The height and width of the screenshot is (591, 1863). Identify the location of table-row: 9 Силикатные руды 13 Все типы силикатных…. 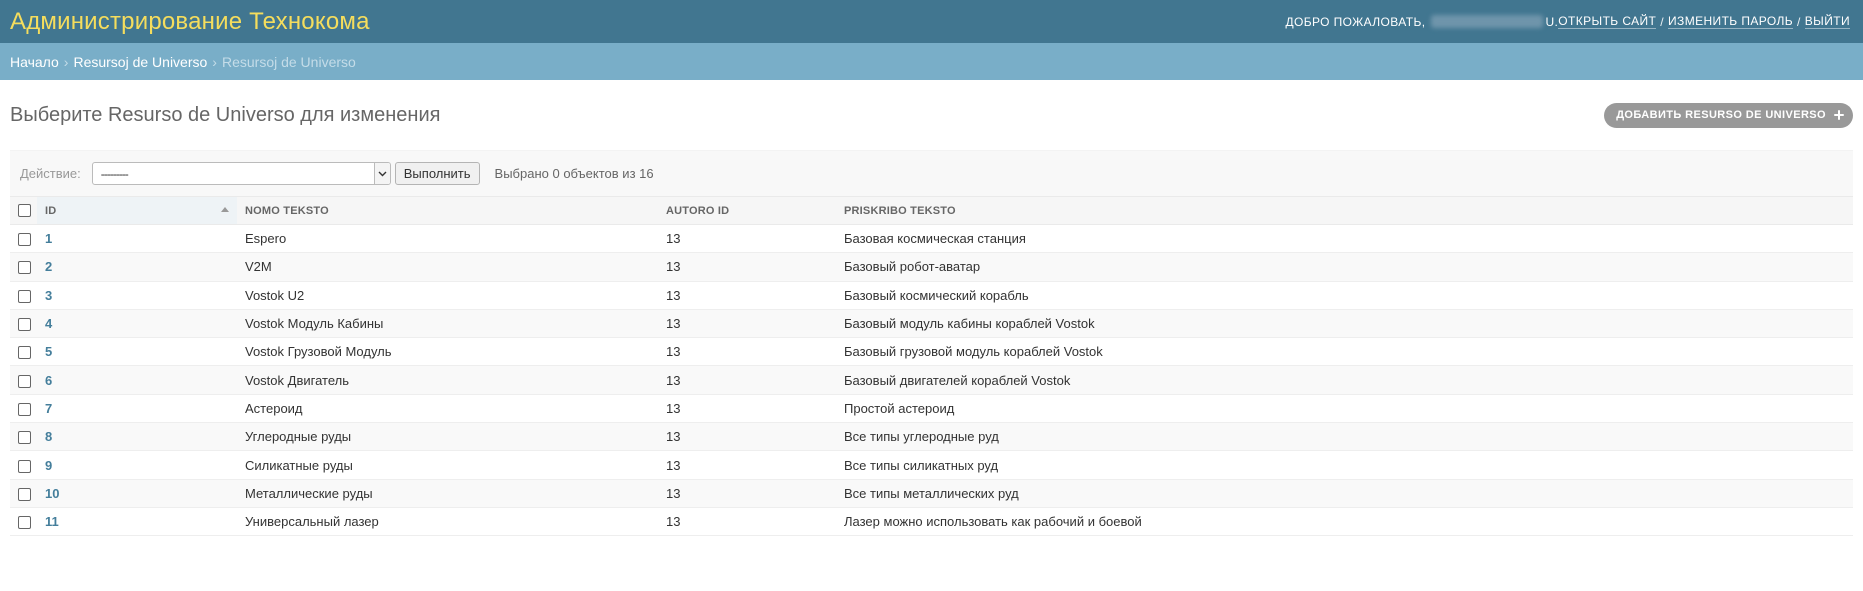
(931, 465).